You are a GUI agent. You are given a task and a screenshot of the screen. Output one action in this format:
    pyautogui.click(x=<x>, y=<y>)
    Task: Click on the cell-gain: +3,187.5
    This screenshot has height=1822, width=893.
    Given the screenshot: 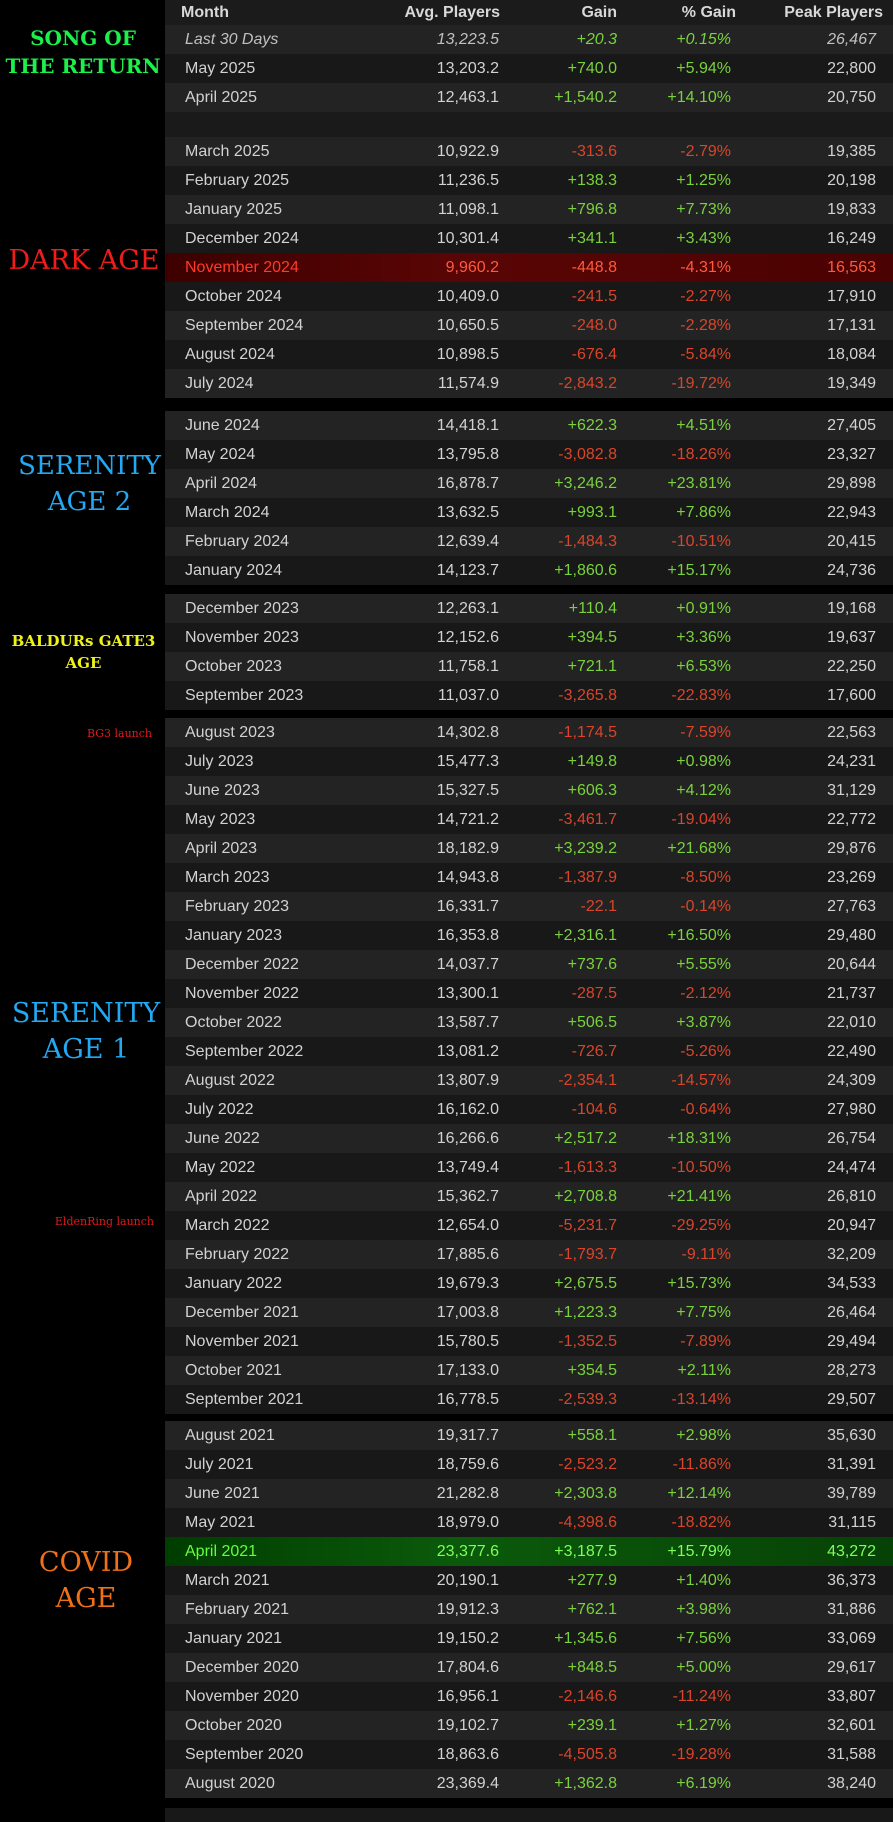 What is the action you would take?
    pyautogui.click(x=585, y=1551)
    